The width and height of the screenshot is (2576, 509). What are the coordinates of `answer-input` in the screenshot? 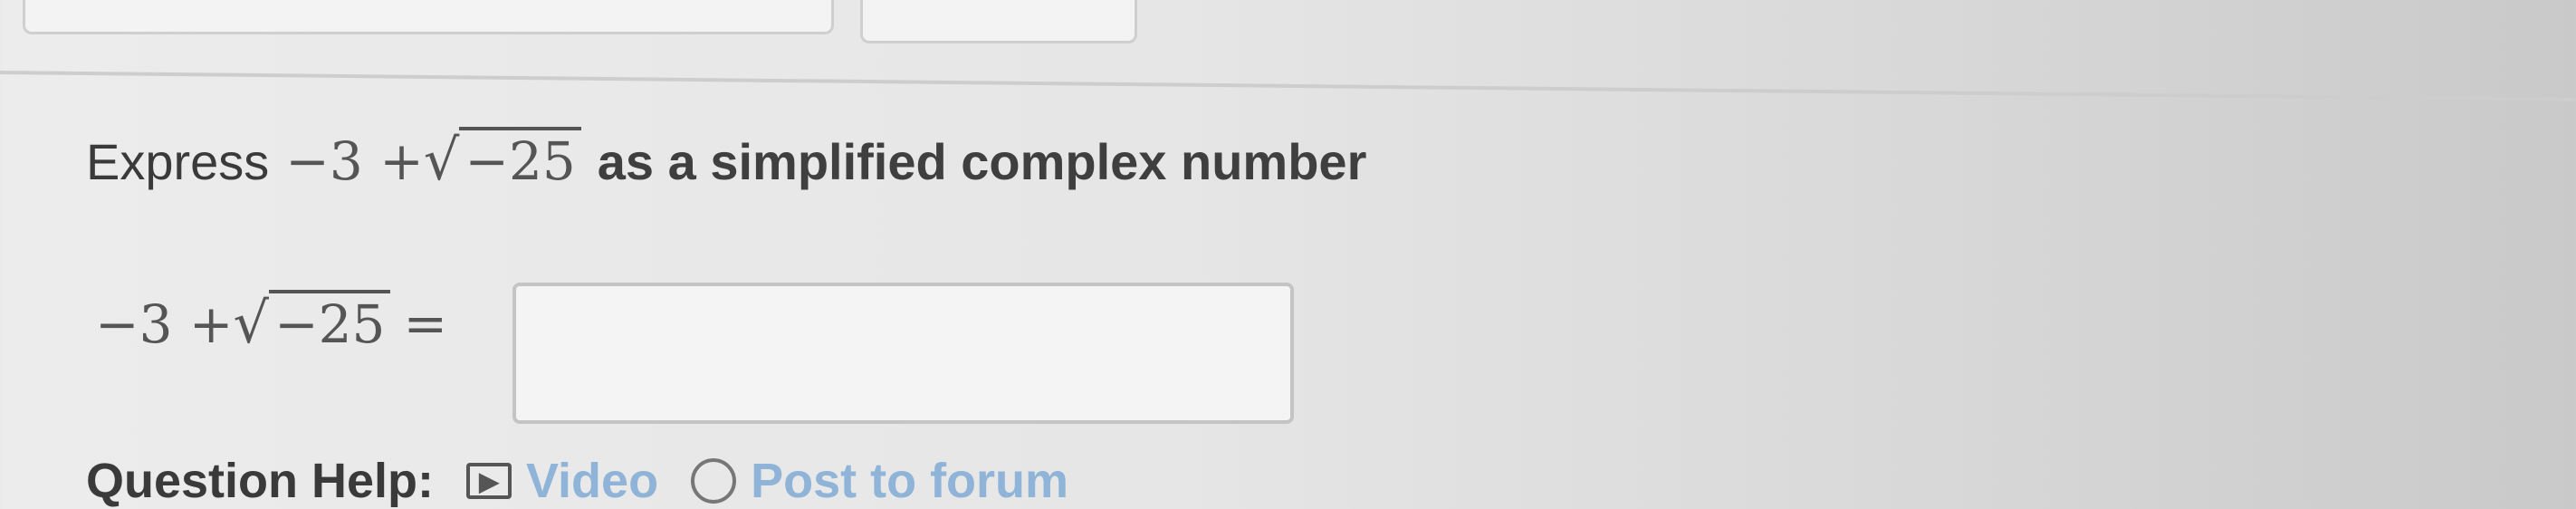 It's located at (903, 353).